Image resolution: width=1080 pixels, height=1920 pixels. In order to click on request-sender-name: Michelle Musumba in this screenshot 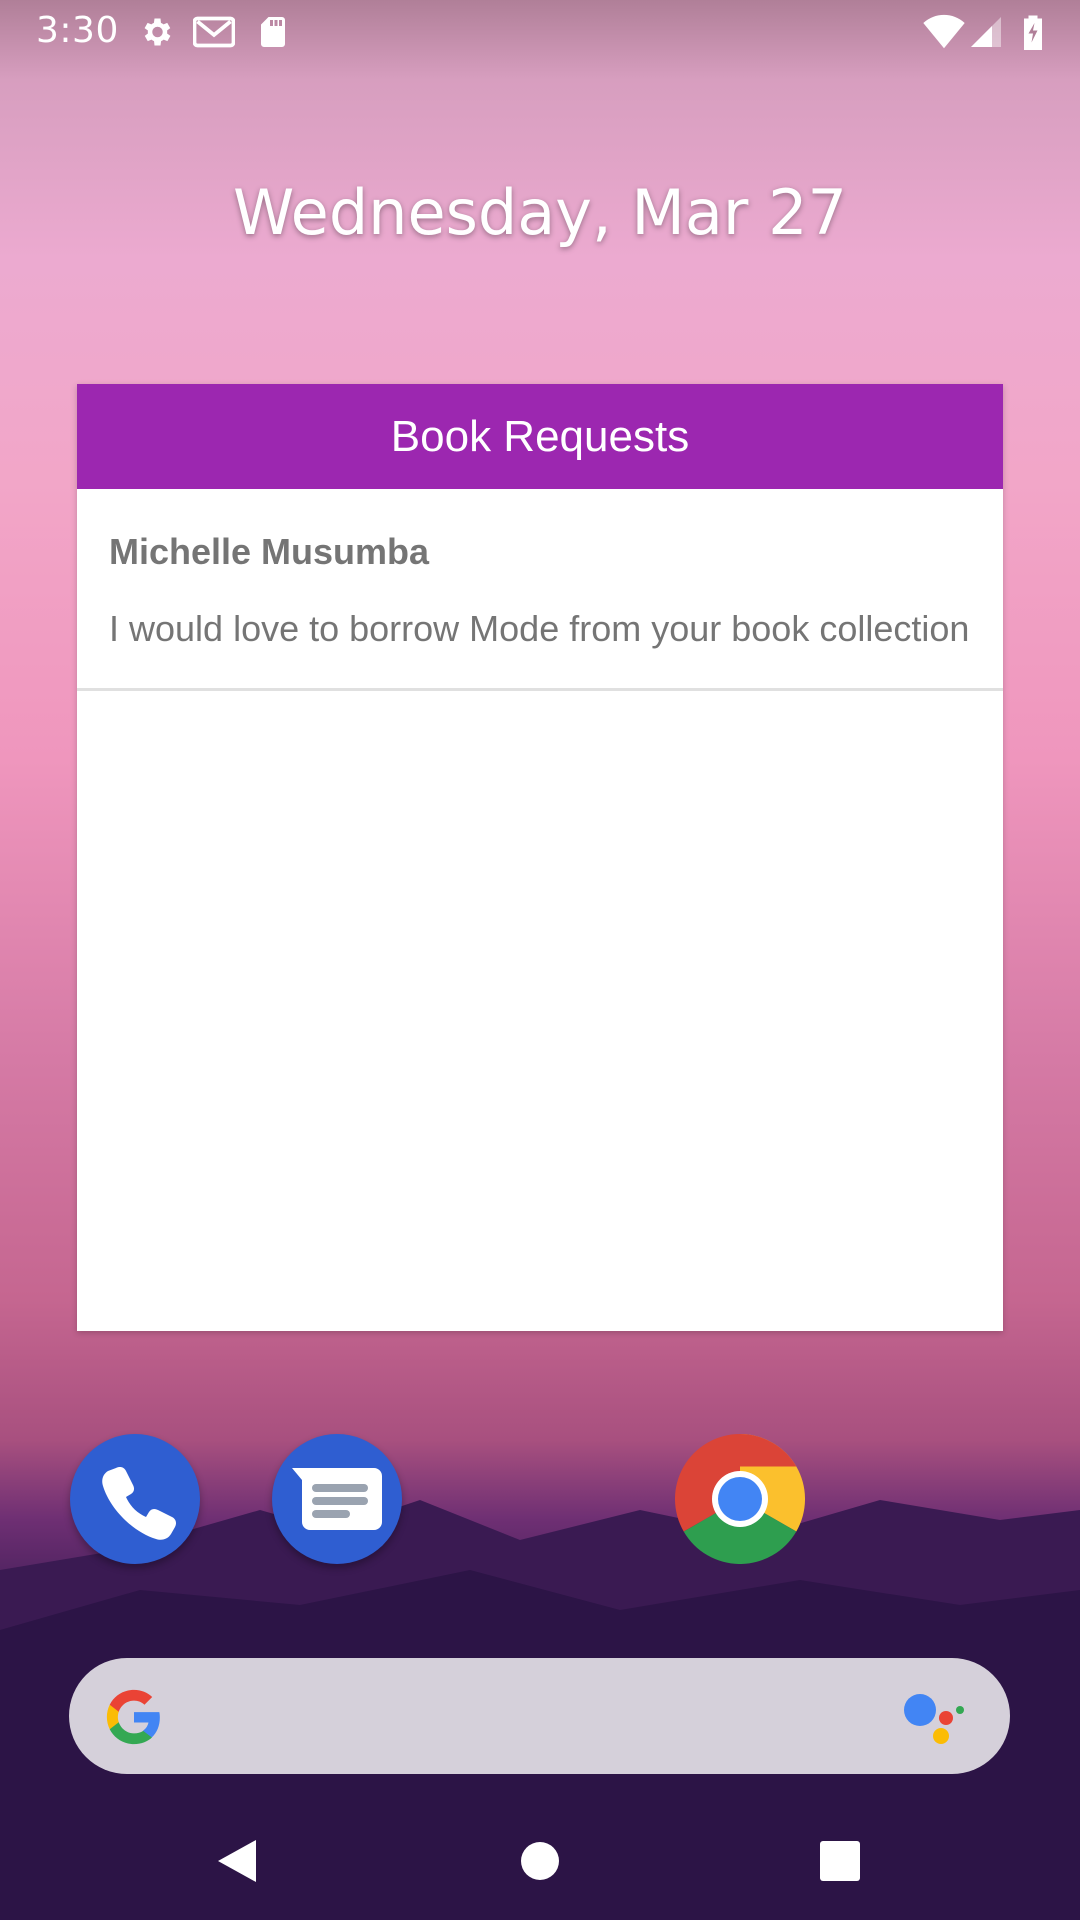, I will do `click(269, 551)`.